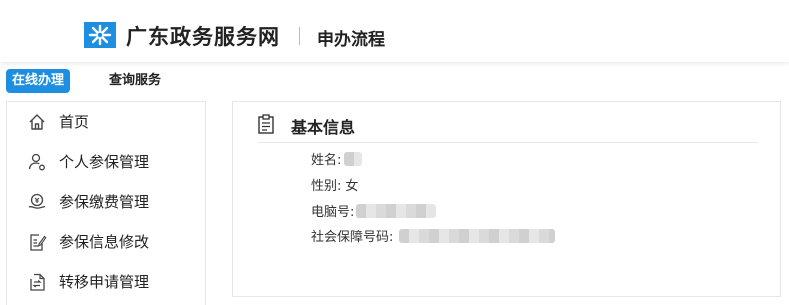  Describe the element at coordinates (323, 127) in the screenshot. I see `panel-title: 基本信息` at that location.